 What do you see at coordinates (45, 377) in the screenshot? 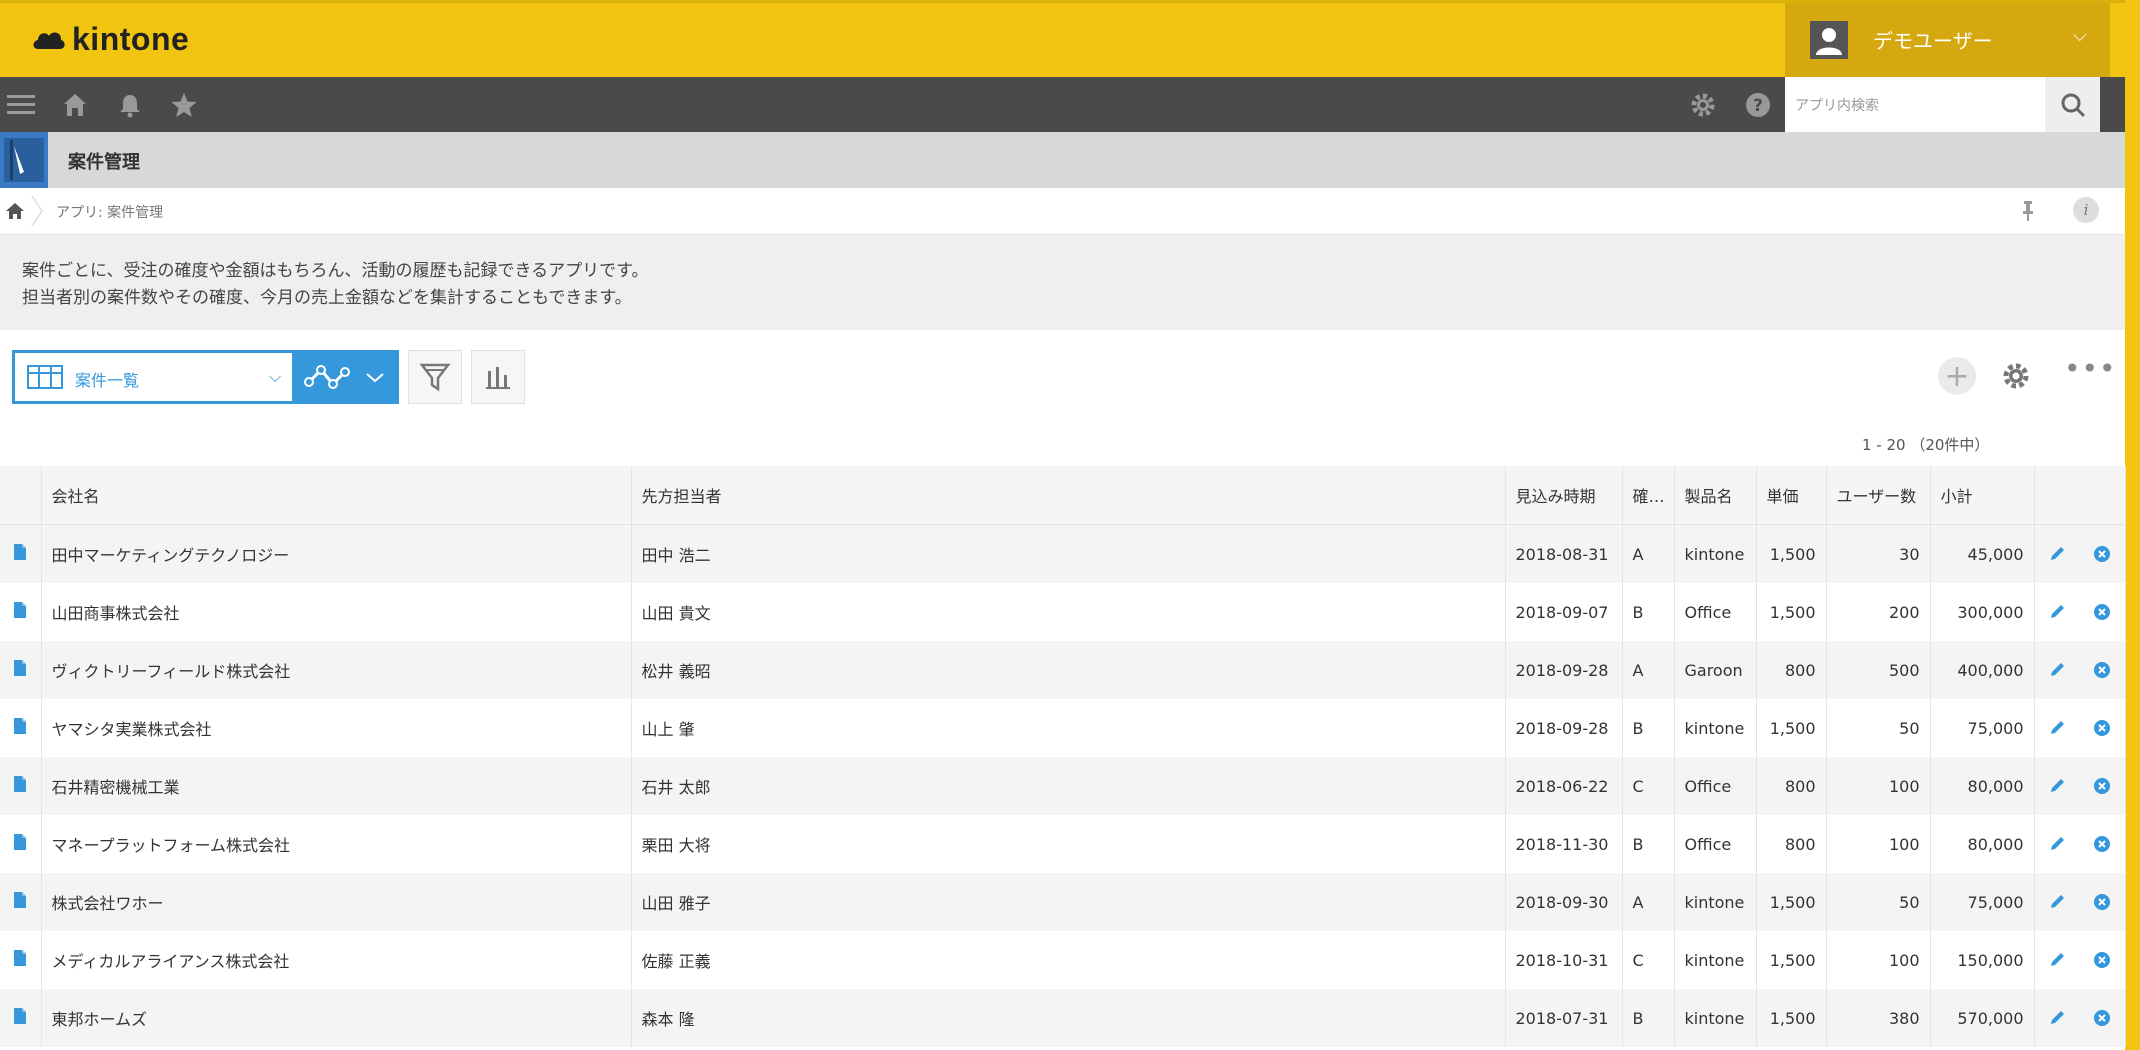
I see `table-view-icon` at bounding box center [45, 377].